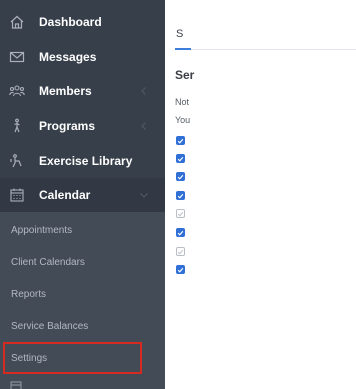 Image resolution: width=356 pixels, height=389 pixels. I want to click on settings-highlight-box, so click(72, 358).